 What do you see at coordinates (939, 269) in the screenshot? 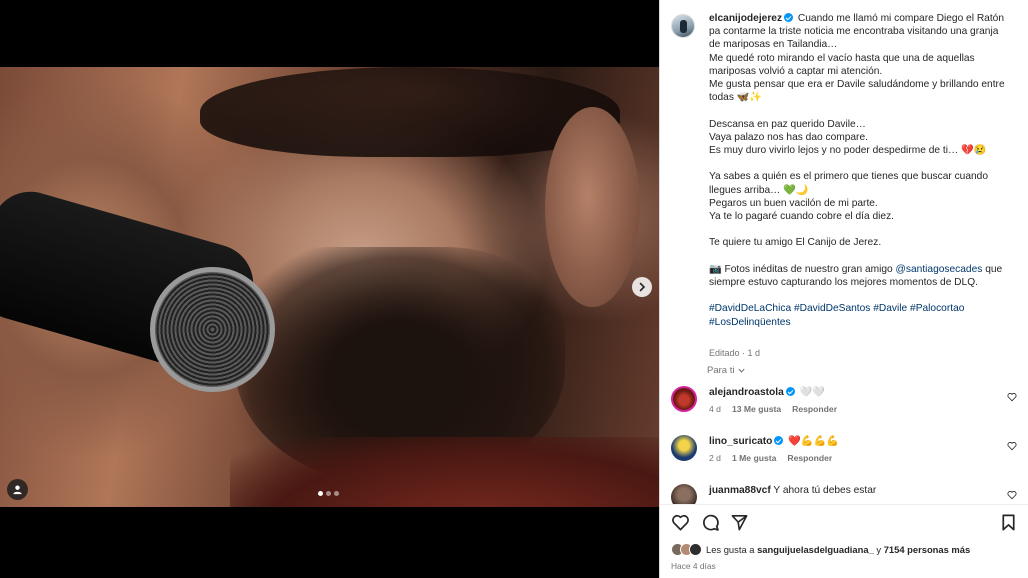
I see `mention-link: @santiagosecades` at bounding box center [939, 269].